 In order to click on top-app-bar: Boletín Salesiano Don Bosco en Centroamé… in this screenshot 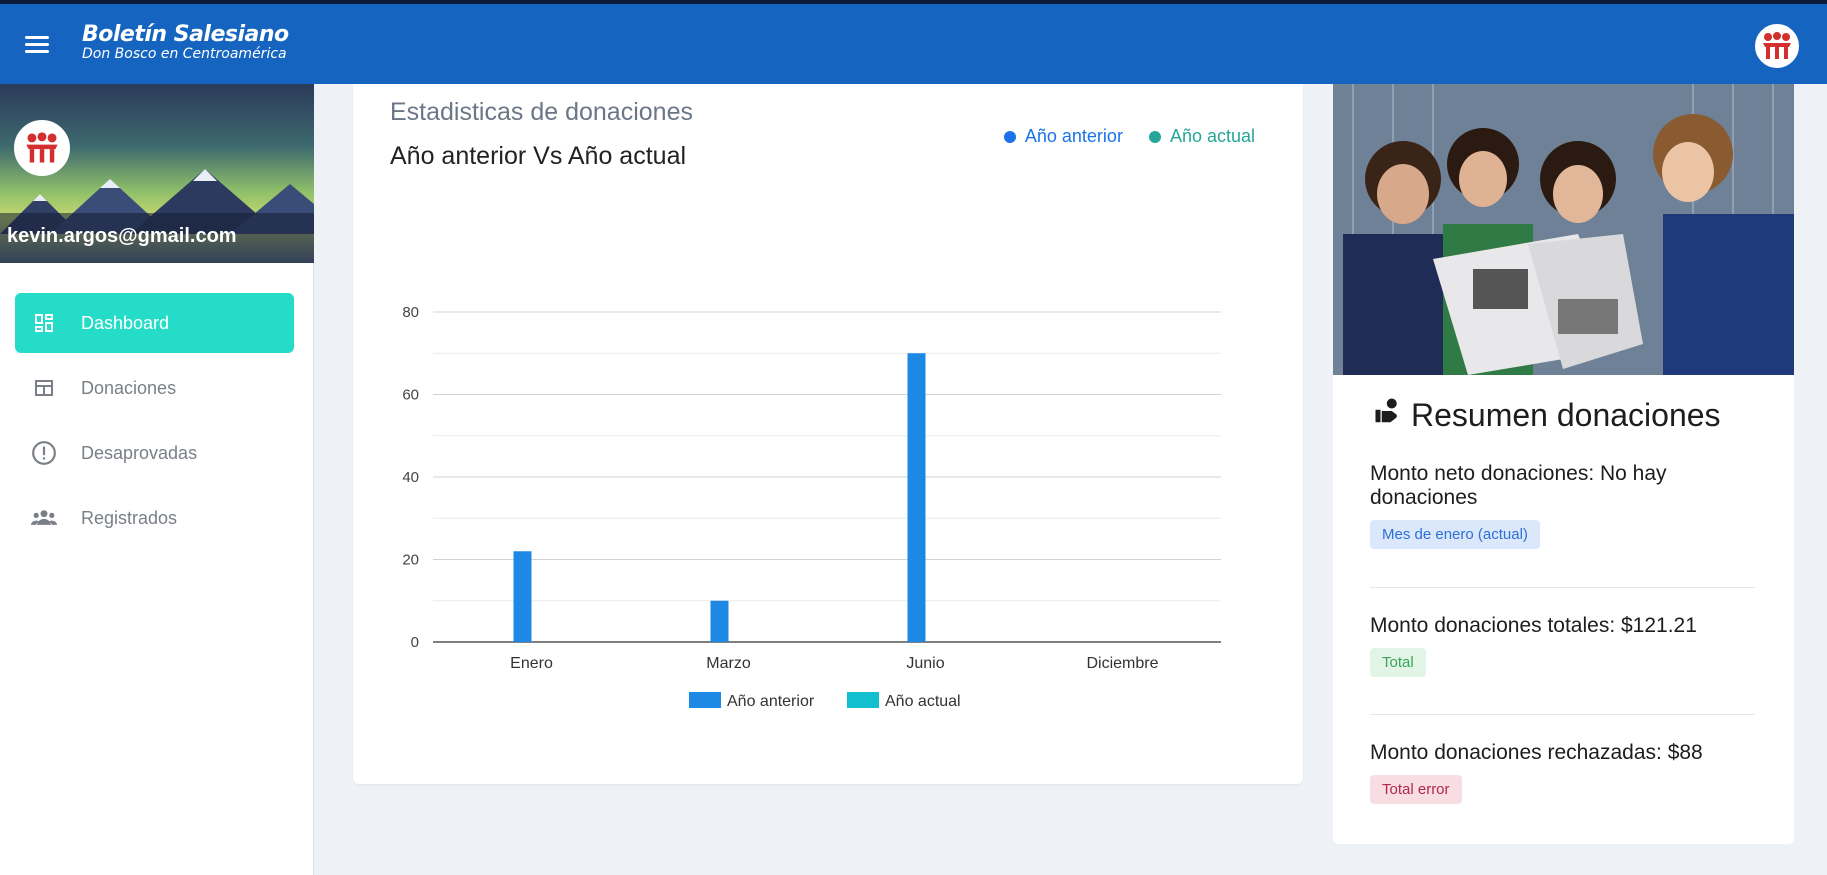, I will do `click(913, 42)`.